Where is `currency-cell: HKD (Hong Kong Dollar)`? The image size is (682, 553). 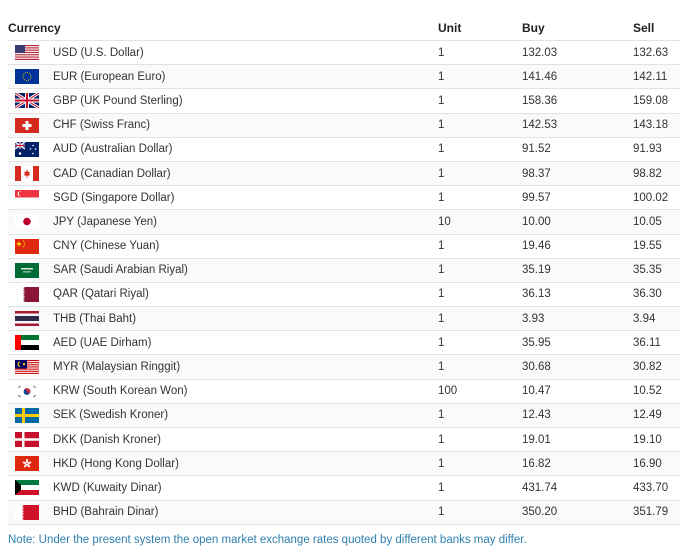
currency-cell: HKD (Hong Kong Dollar) is located at coordinates (223, 464).